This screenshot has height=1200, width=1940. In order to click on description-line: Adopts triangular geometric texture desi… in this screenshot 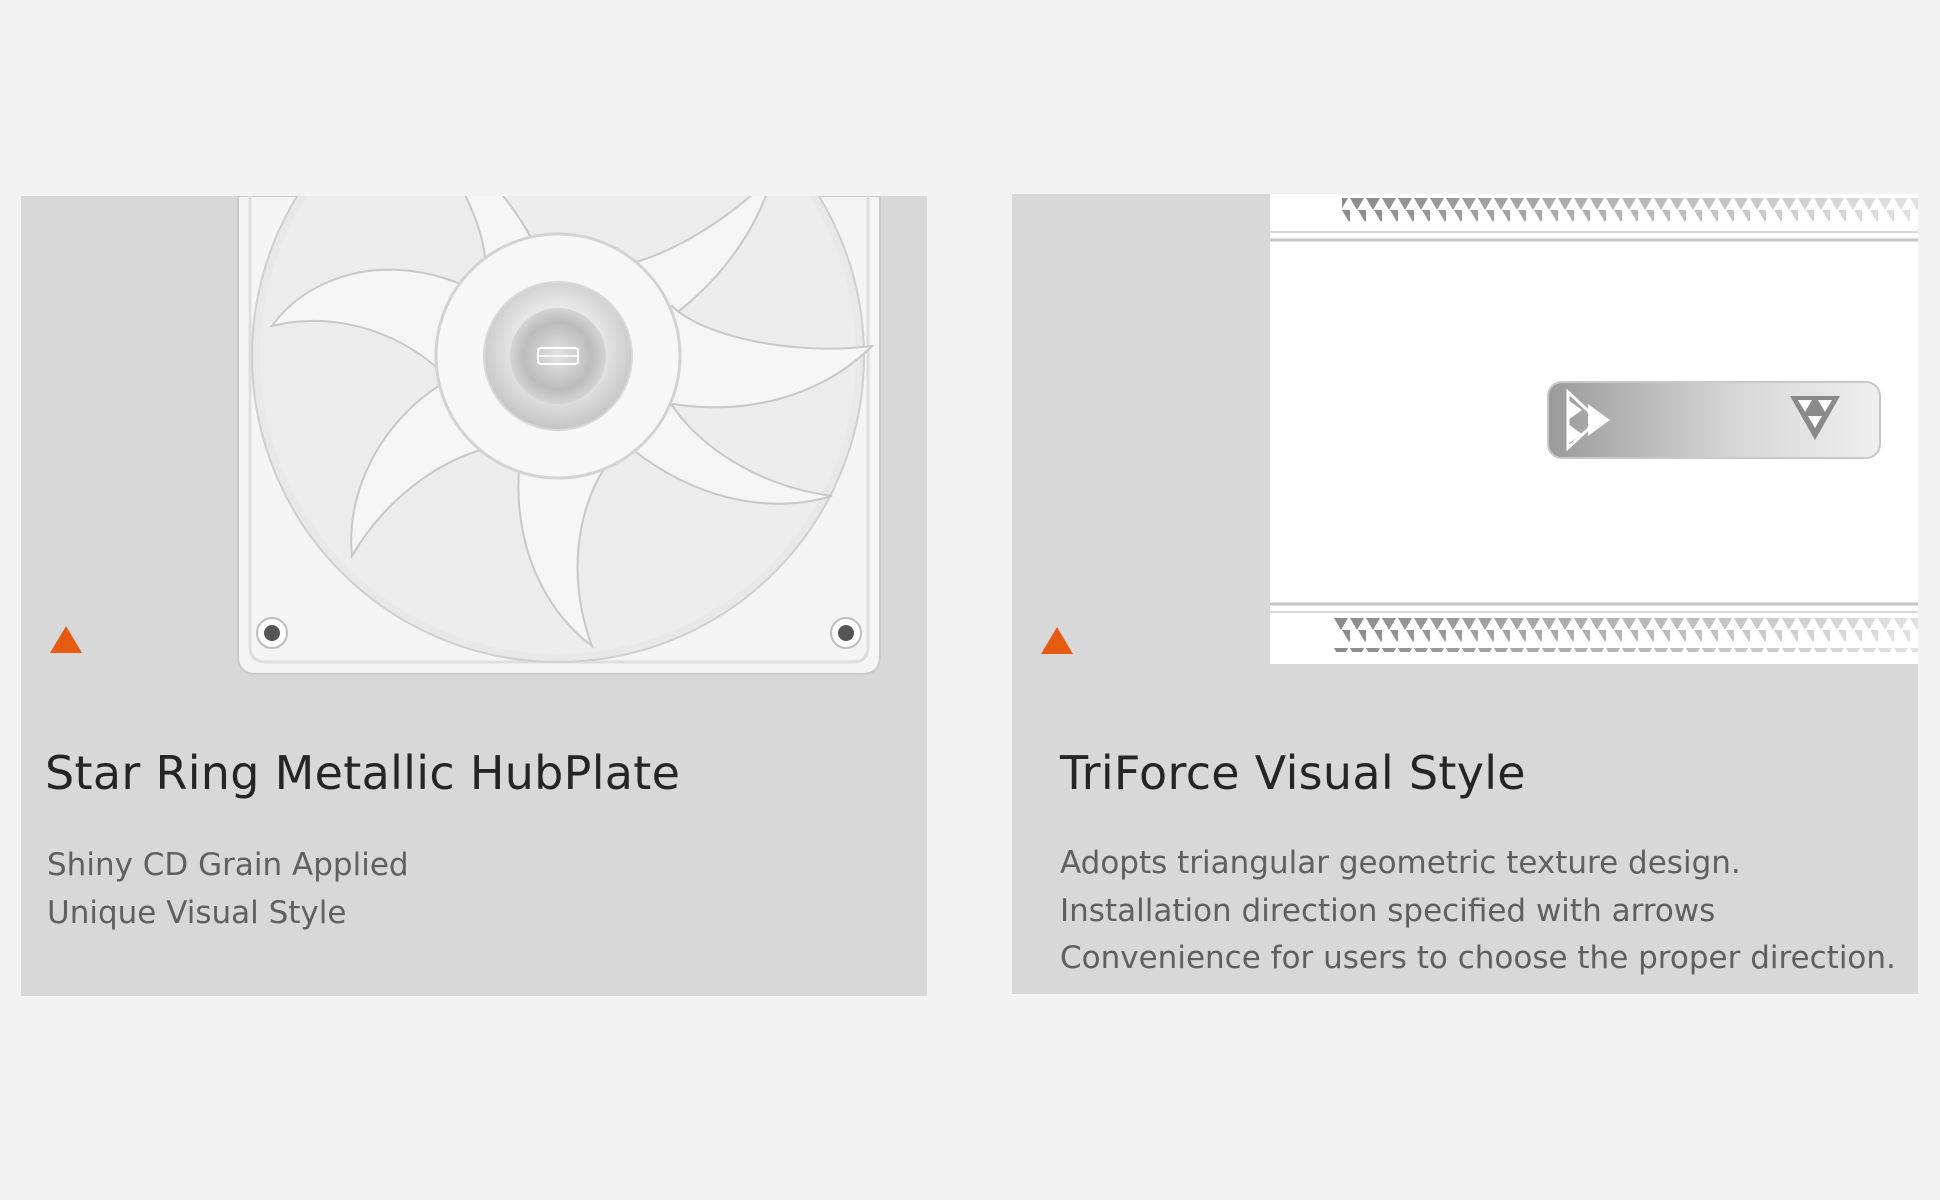, I will do `click(1400, 863)`.